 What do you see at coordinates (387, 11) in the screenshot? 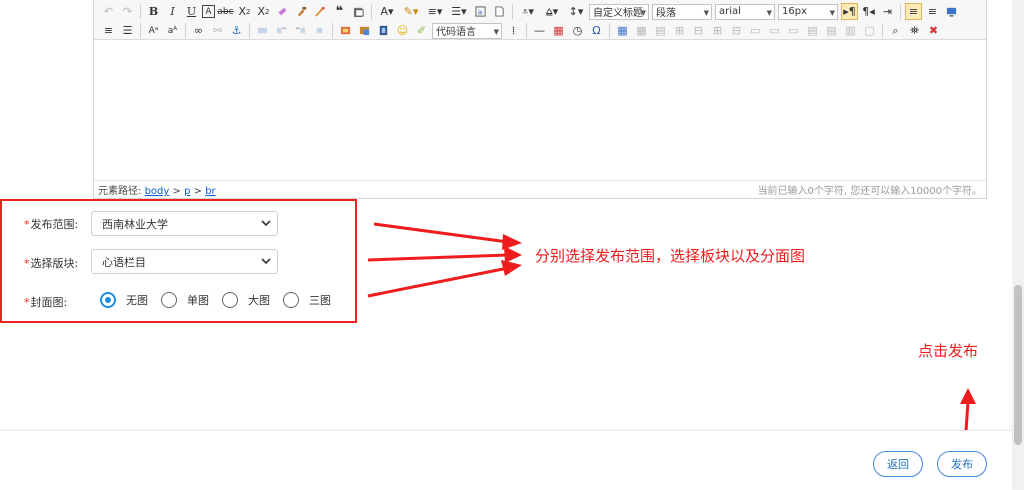
I see `font-color-icon: A▾` at bounding box center [387, 11].